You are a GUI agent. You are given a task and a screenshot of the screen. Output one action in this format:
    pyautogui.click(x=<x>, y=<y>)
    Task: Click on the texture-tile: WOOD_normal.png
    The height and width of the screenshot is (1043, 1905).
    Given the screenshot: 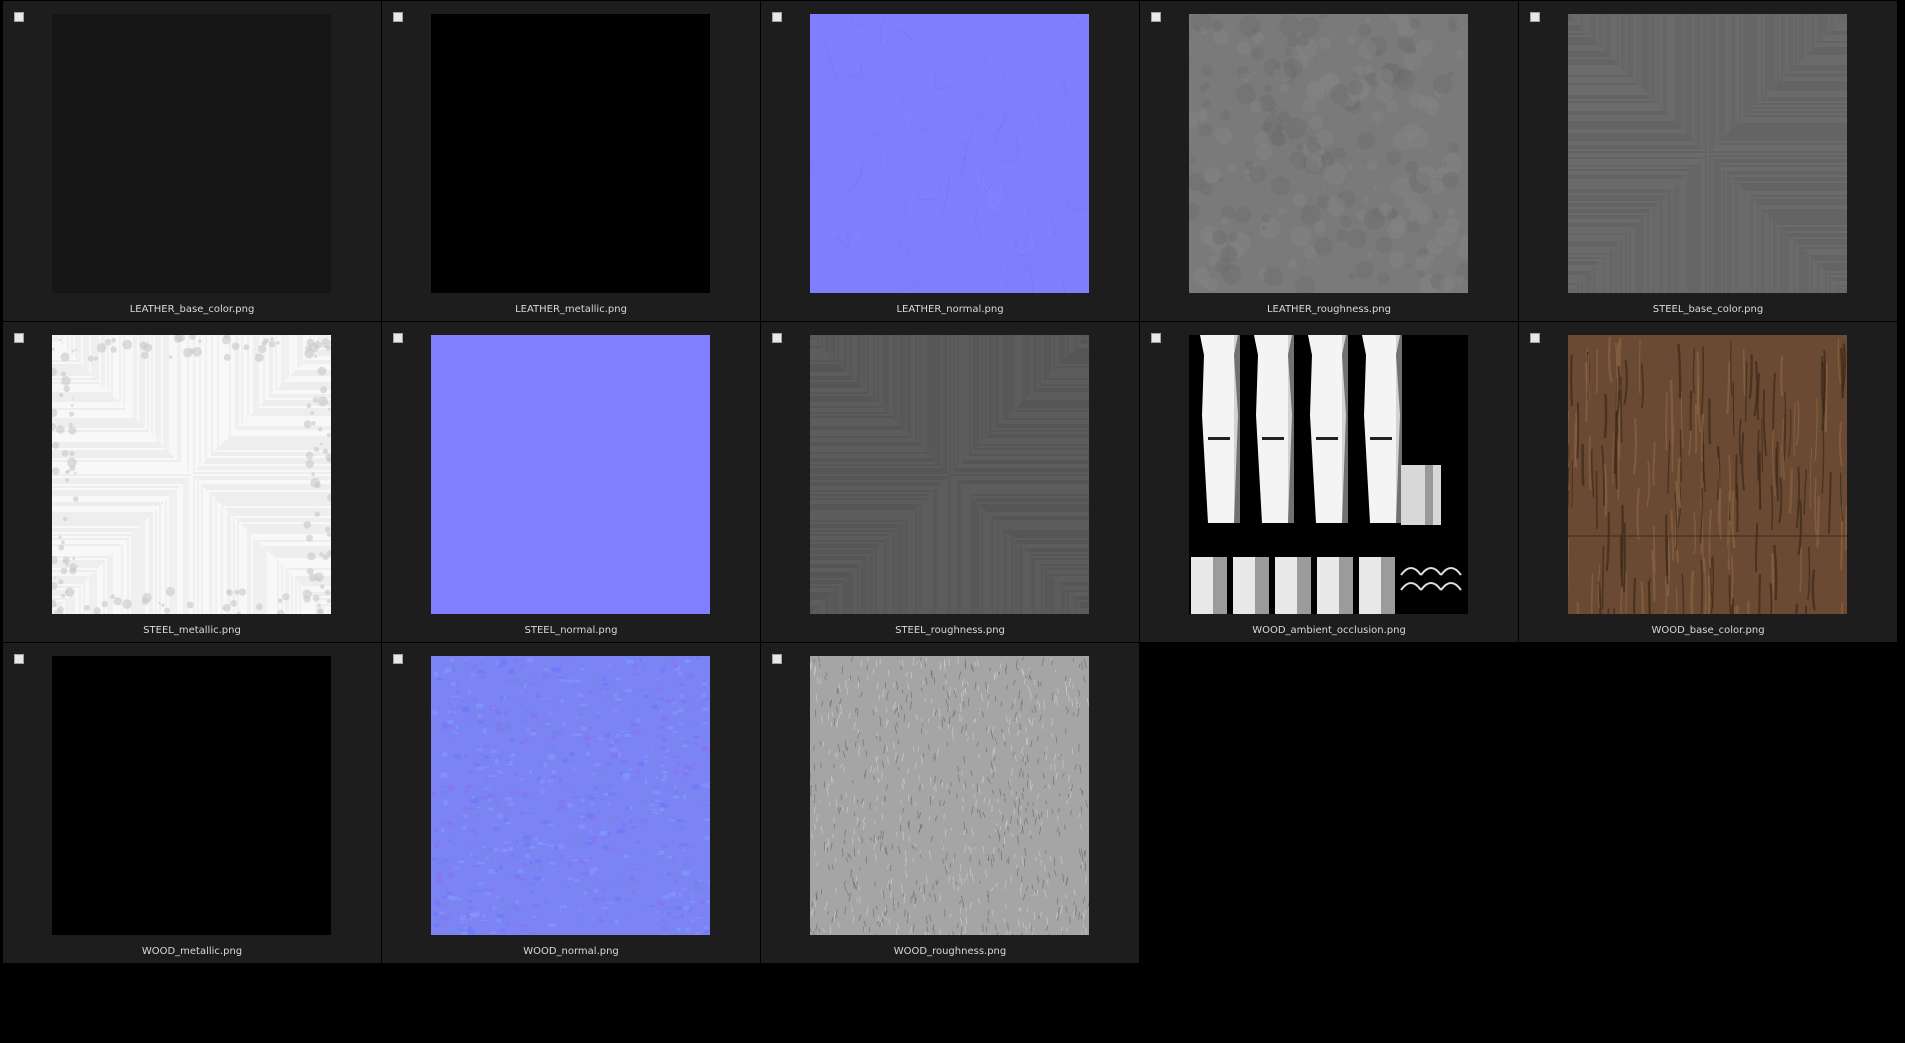 What is the action you would take?
    pyautogui.click(x=571, y=803)
    